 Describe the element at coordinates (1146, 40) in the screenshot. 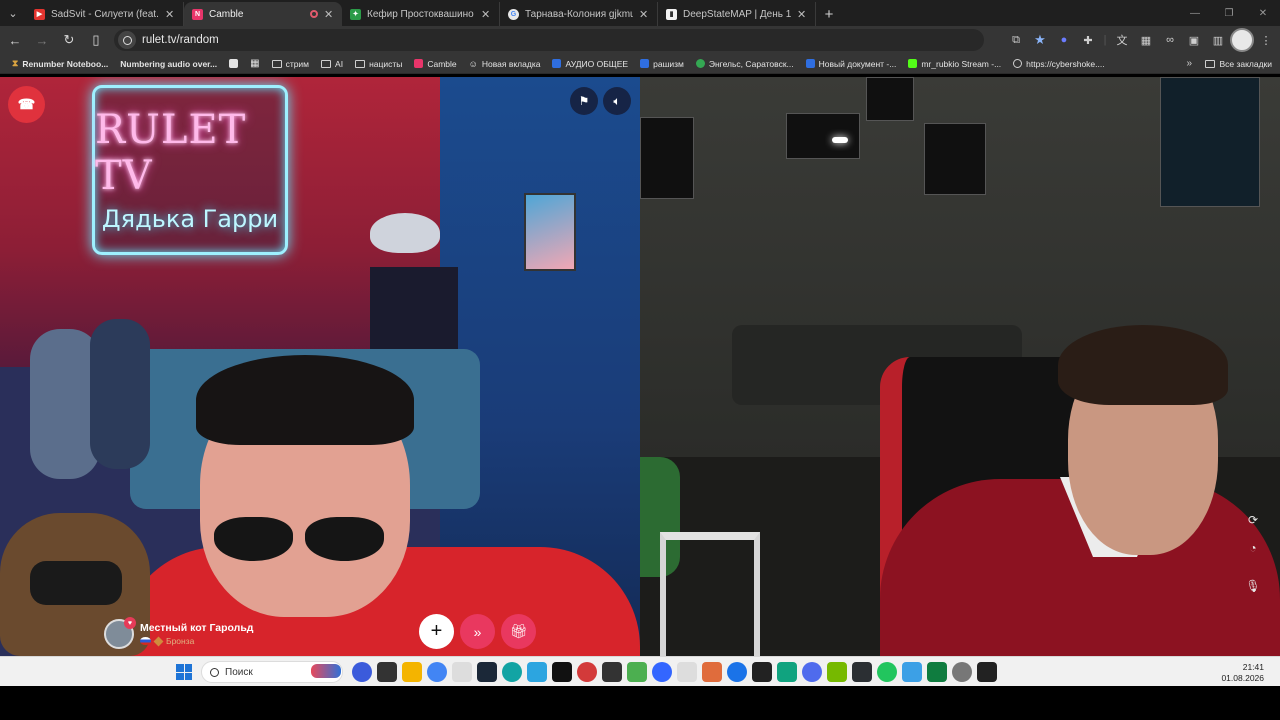

I see `apps-icon: ▦` at that location.